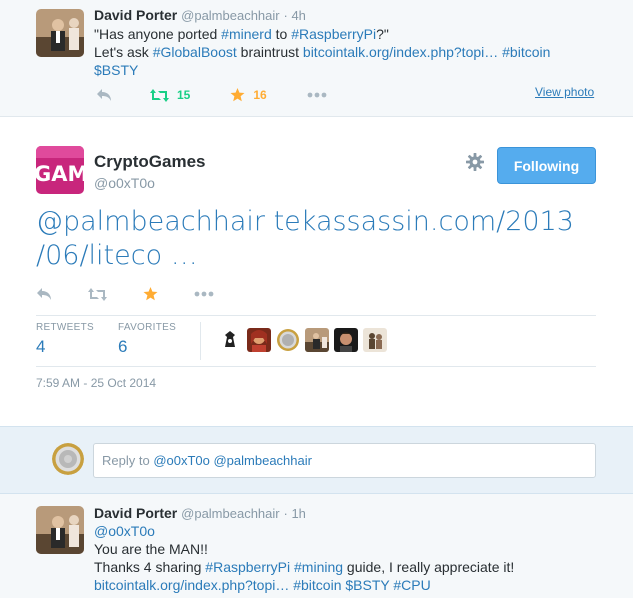 The width and height of the screenshot is (633, 598). What do you see at coordinates (184, 95) in the screenshot?
I see `retweet-count: 15` at bounding box center [184, 95].